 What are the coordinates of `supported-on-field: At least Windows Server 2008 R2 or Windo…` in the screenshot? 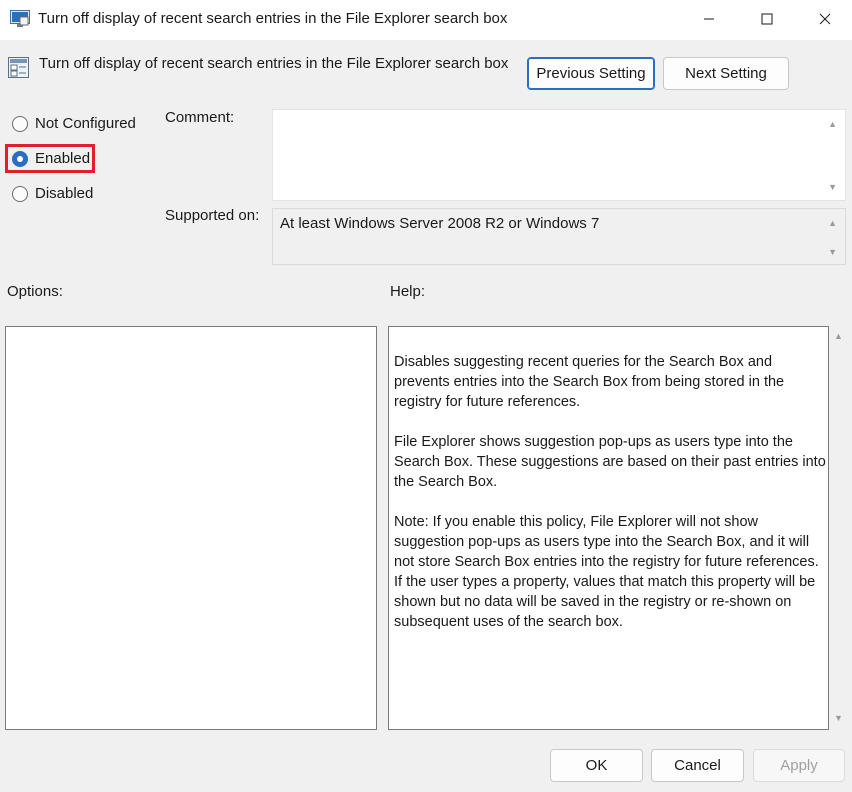 It's located at (559, 236).